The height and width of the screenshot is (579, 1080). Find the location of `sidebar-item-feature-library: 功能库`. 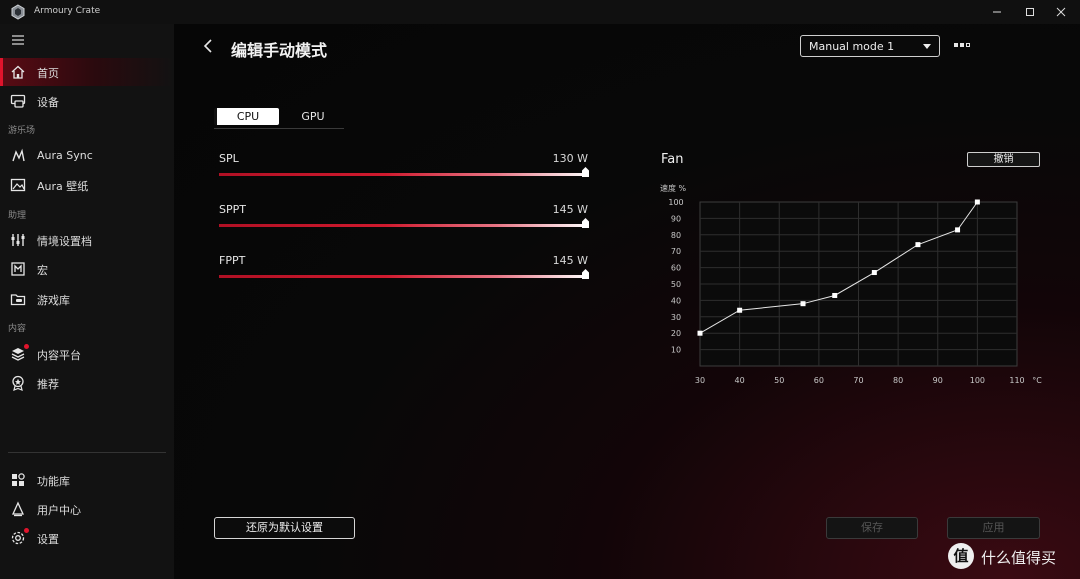

sidebar-item-feature-library: 功能库 is located at coordinates (87, 480).